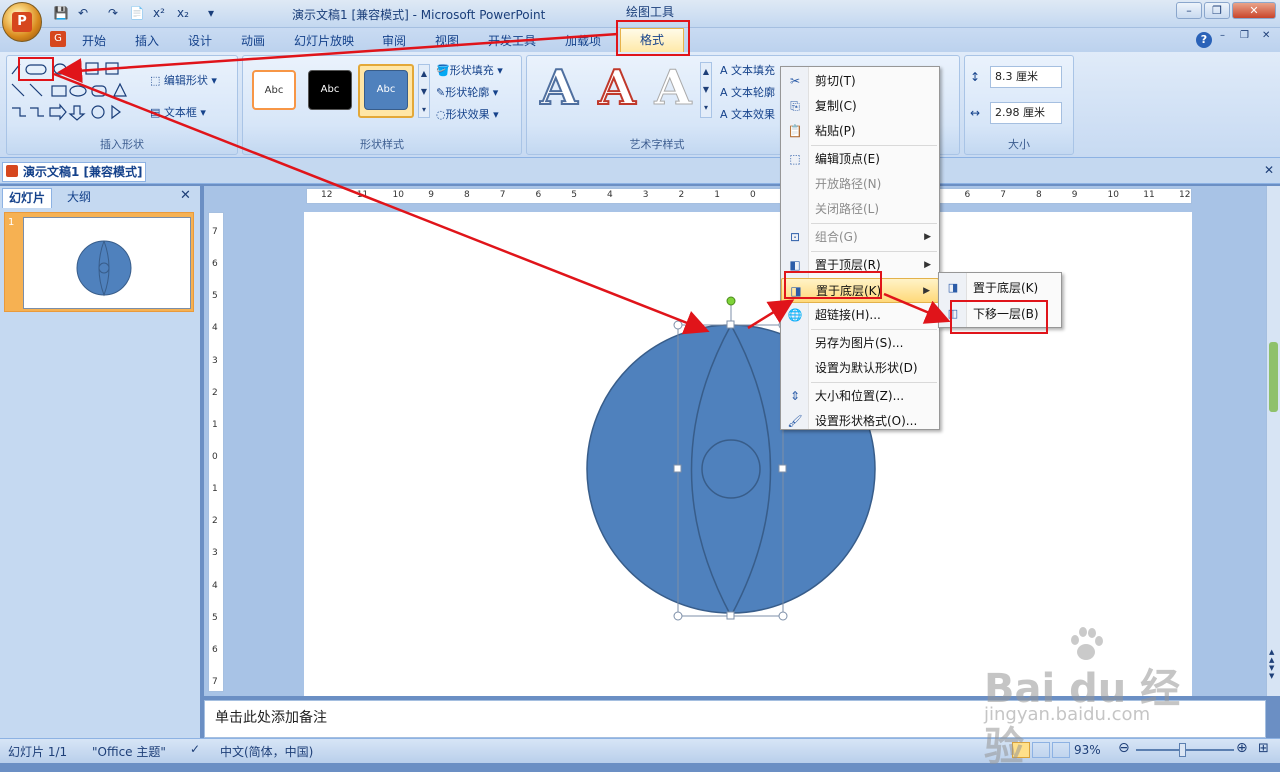 Image resolution: width=1280 pixels, height=772 pixels. Describe the element at coordinates (747, 92) in the screenshot. I see `text-outline-button: A 文本轮廓` at that location.